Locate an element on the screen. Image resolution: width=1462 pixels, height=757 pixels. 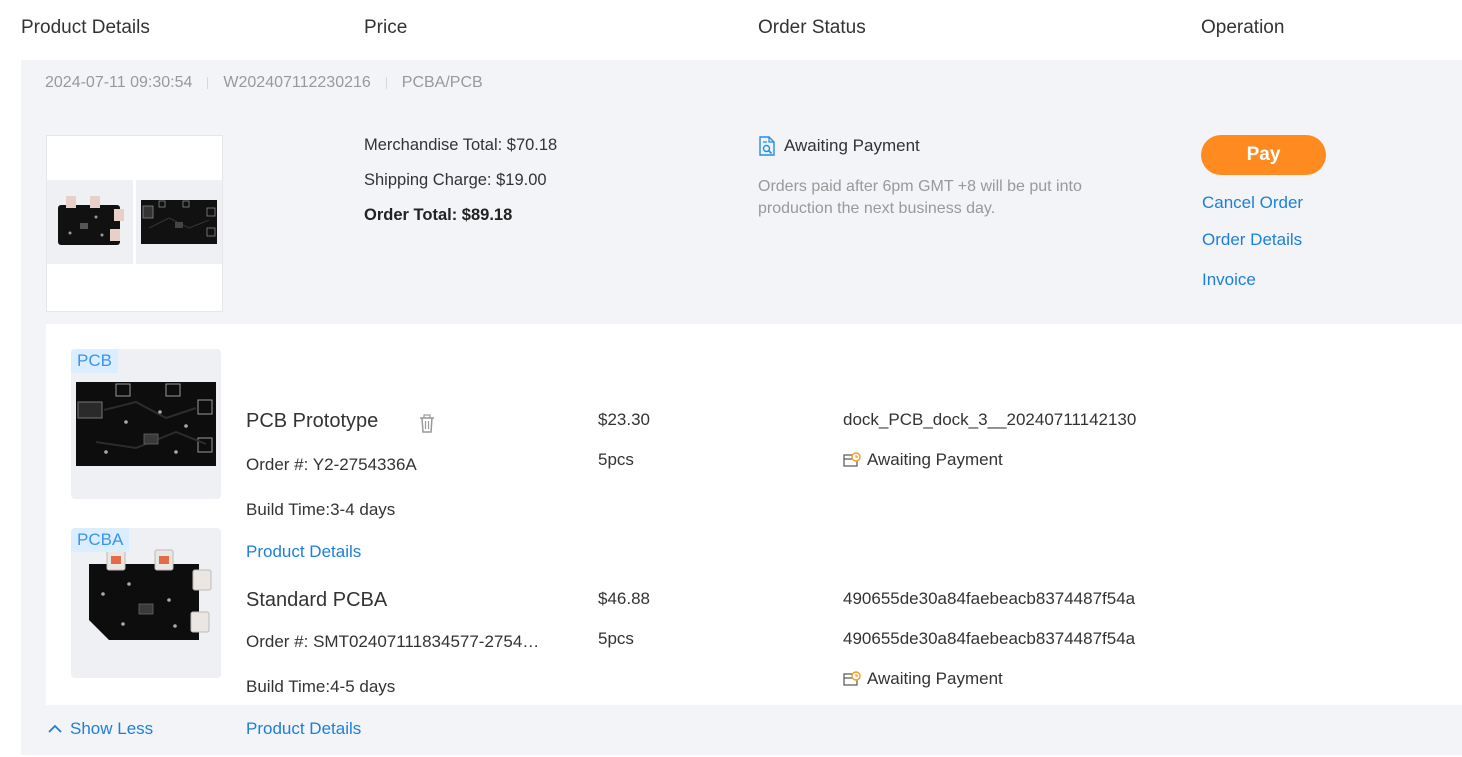
item-name: PCB Prototype is located at coordinates (312, 421).